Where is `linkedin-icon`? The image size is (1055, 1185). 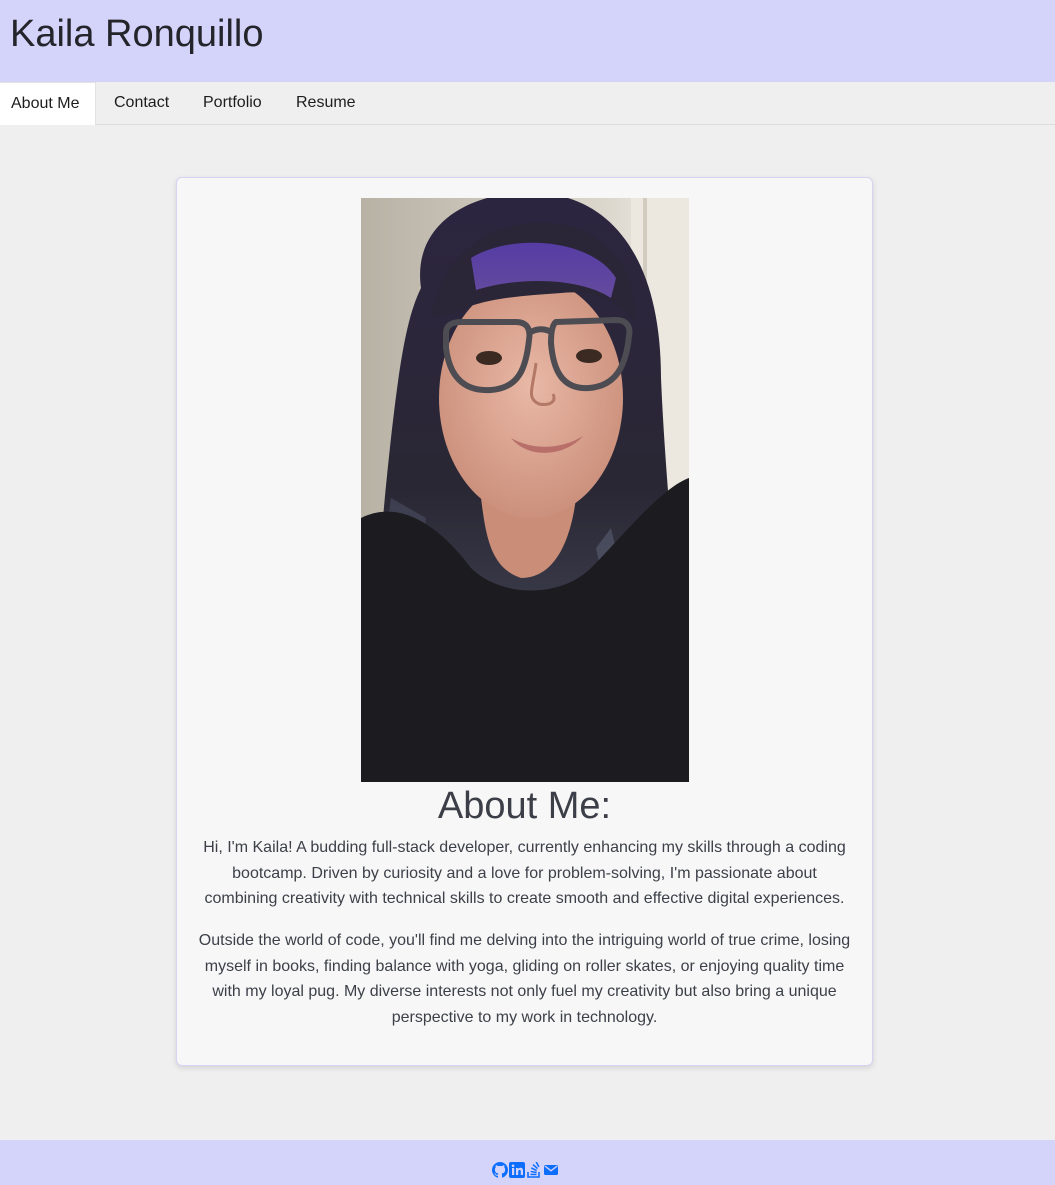 linkedin-icon is located at coordinates (517, 1170).